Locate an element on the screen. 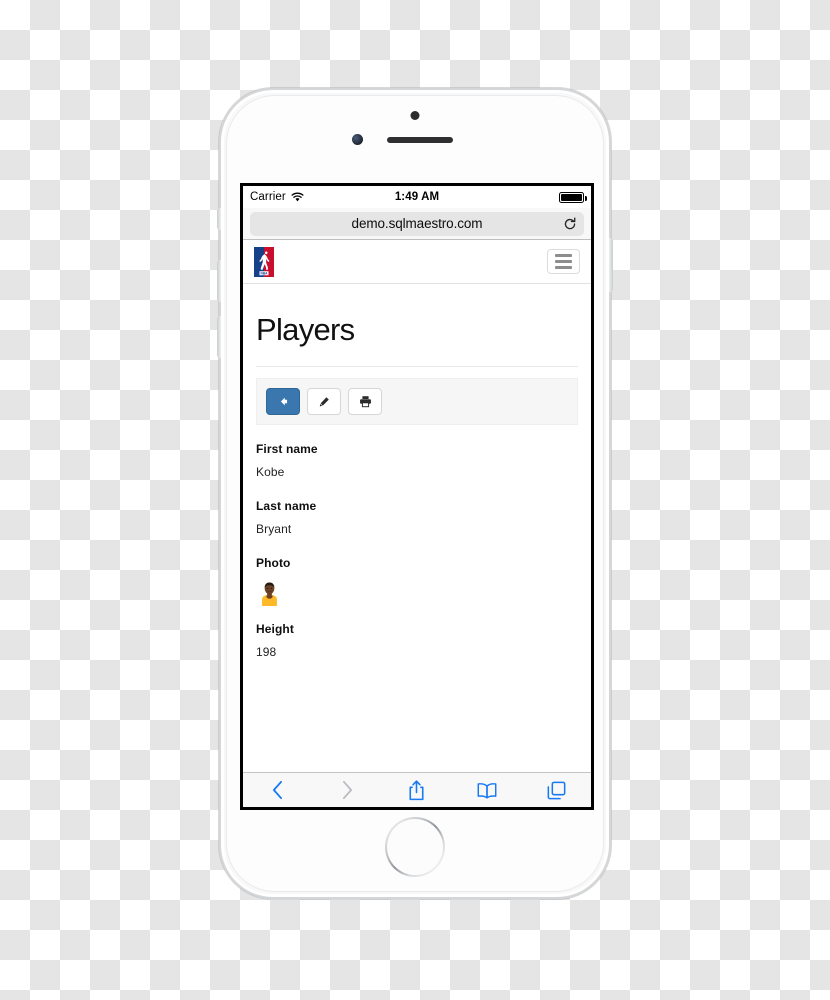 The image size is (830, 1000). edit-button is located at coordinates (324, 401).